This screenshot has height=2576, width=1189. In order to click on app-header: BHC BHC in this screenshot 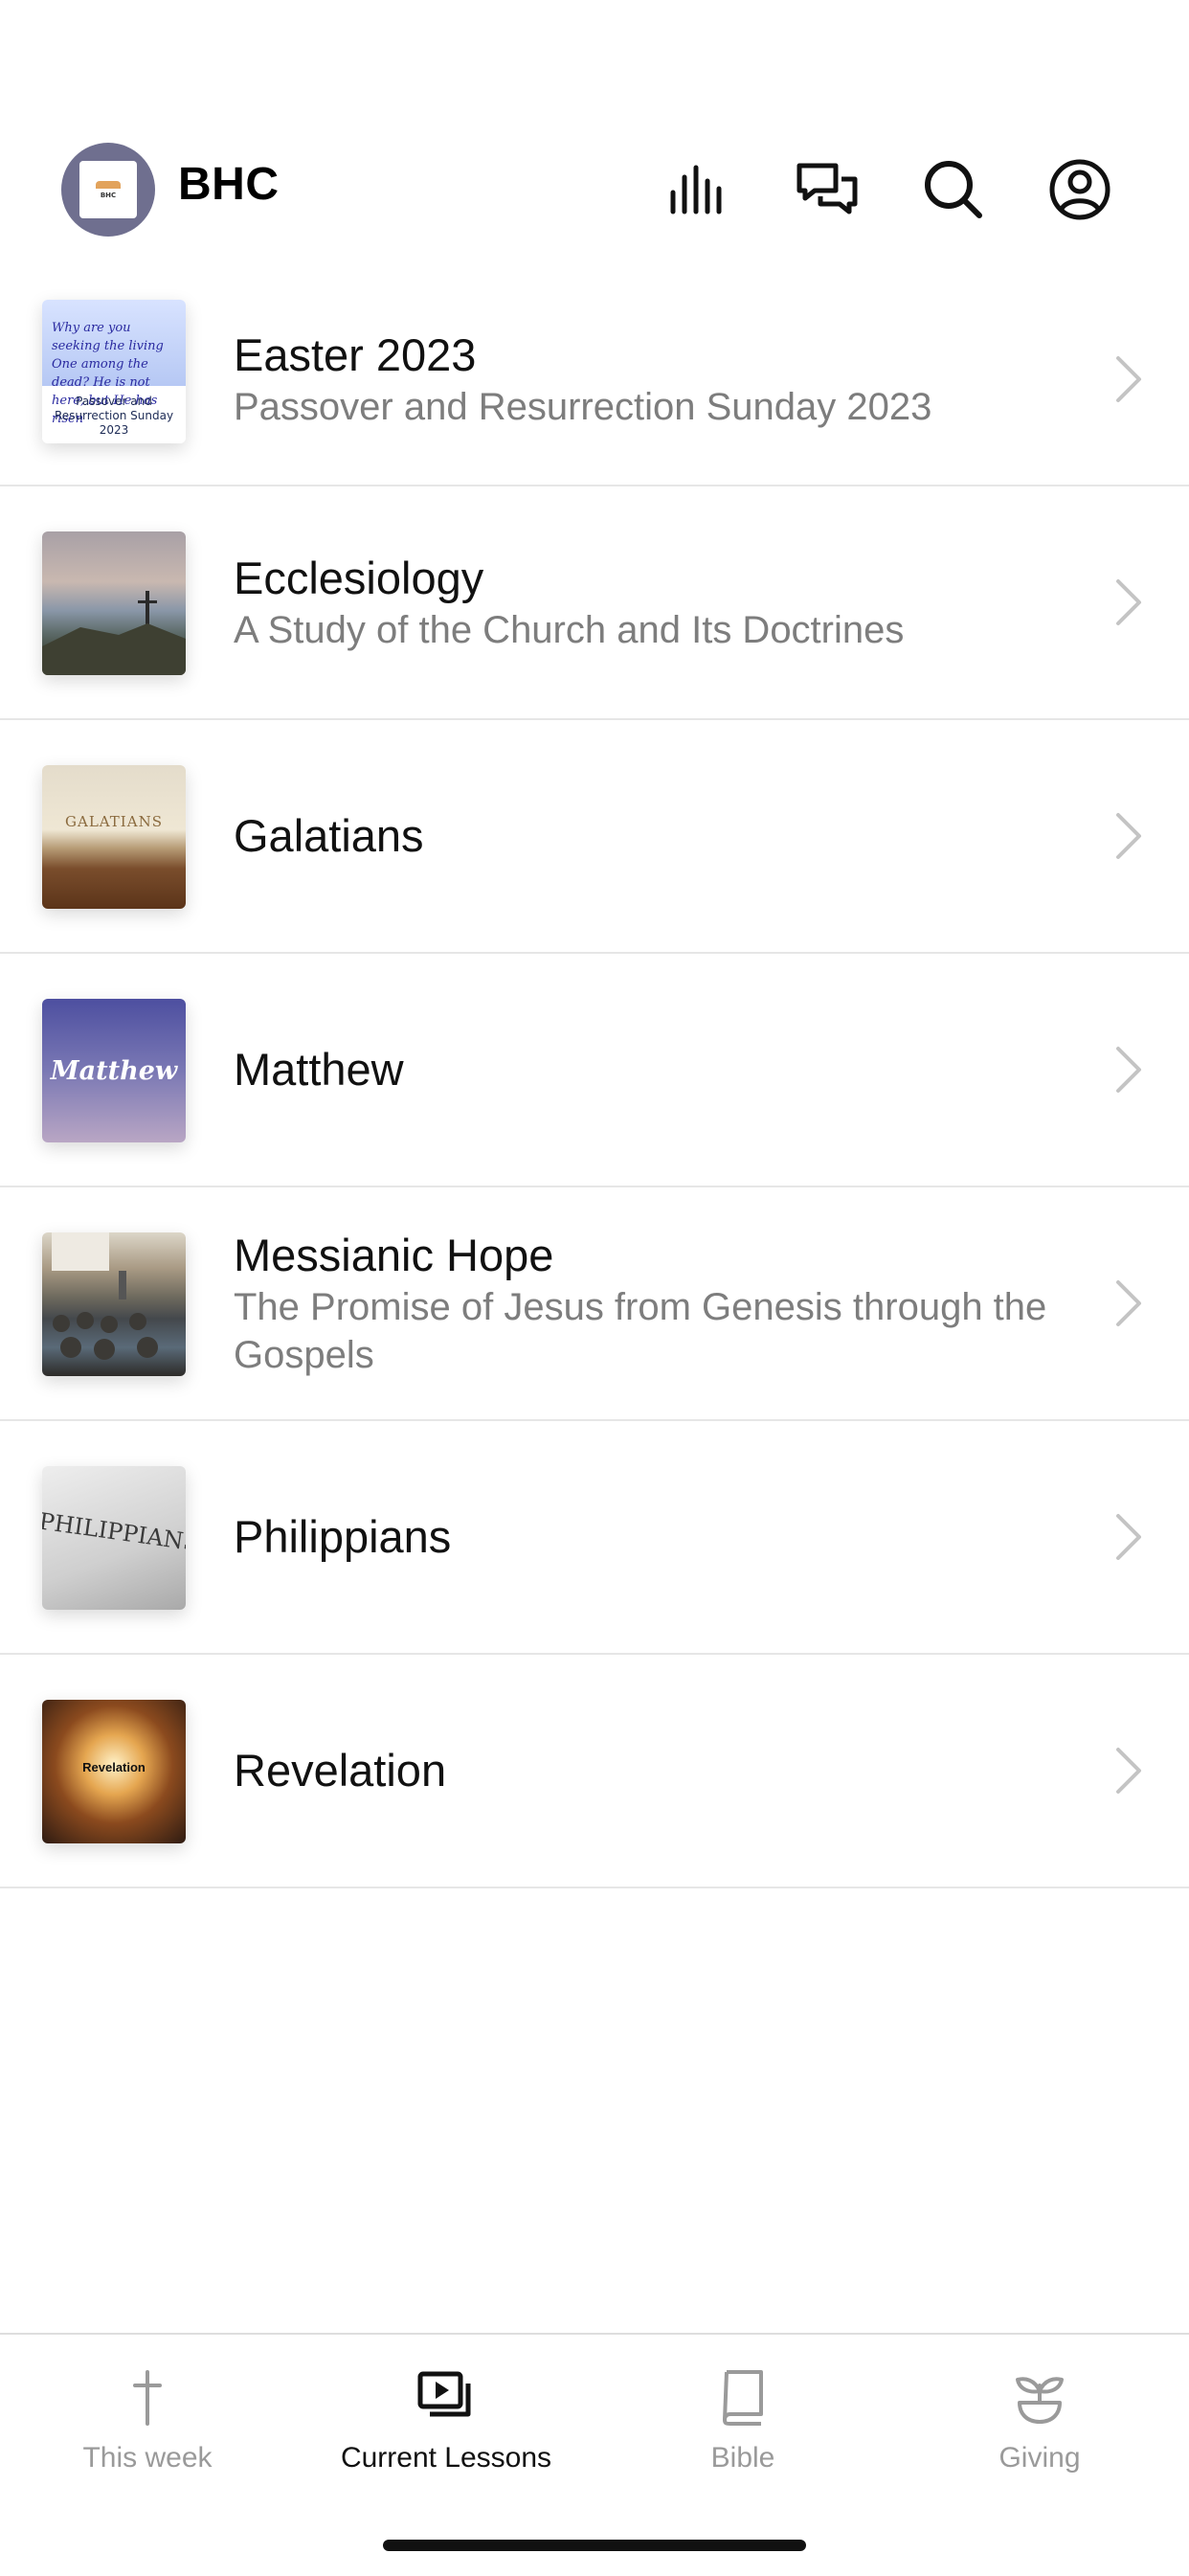, I will do `click(594, 136)`.